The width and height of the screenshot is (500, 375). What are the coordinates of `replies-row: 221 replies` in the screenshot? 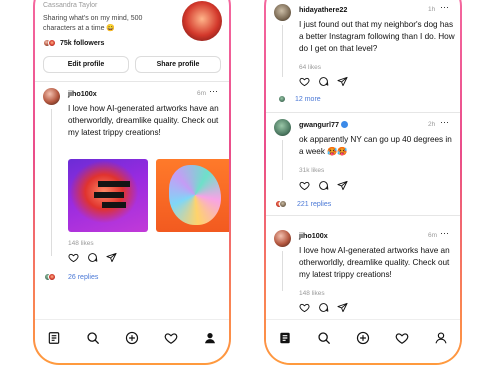 It's located at (303, 204).